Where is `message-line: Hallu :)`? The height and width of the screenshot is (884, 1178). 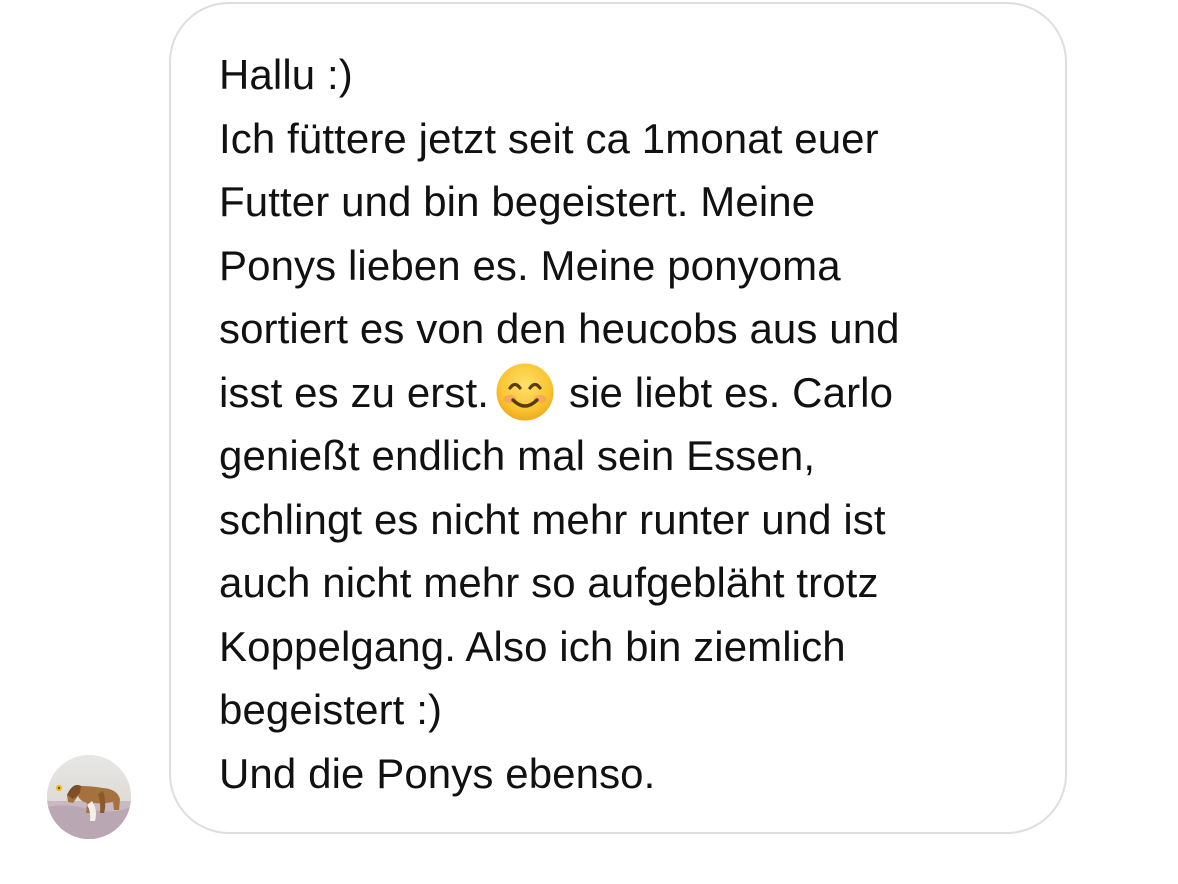 message-line: Hallu :) is located at coordinates (286, 74).